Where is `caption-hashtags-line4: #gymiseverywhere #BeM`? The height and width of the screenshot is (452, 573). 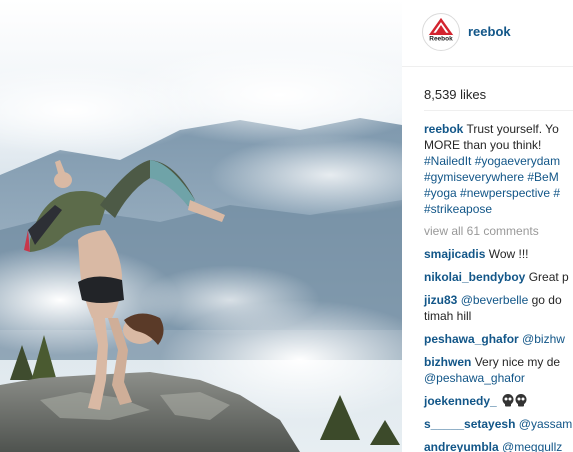
caption-hashtags-line4: #gymiseverywhere #BeM is located at coordinates (498, 177).